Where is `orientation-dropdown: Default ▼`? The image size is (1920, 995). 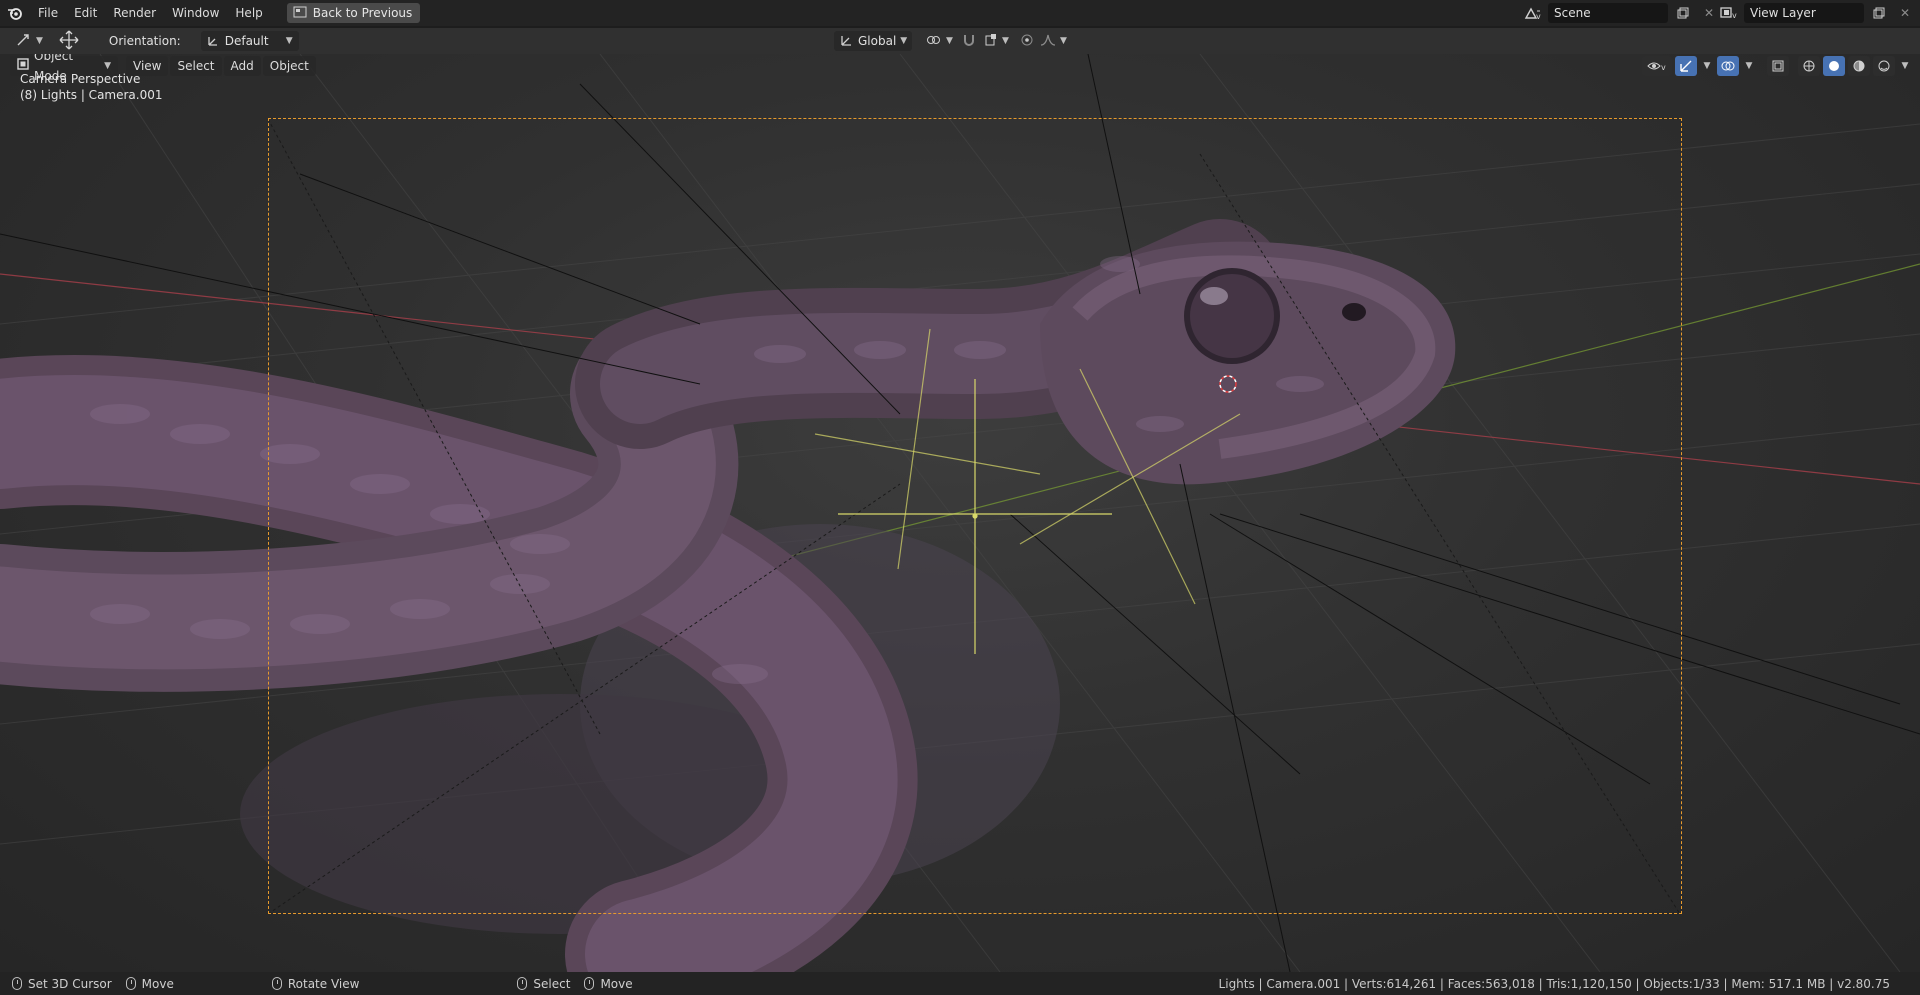 orientation-dropdown: Default ▼ is located at coordinates (249, 41).